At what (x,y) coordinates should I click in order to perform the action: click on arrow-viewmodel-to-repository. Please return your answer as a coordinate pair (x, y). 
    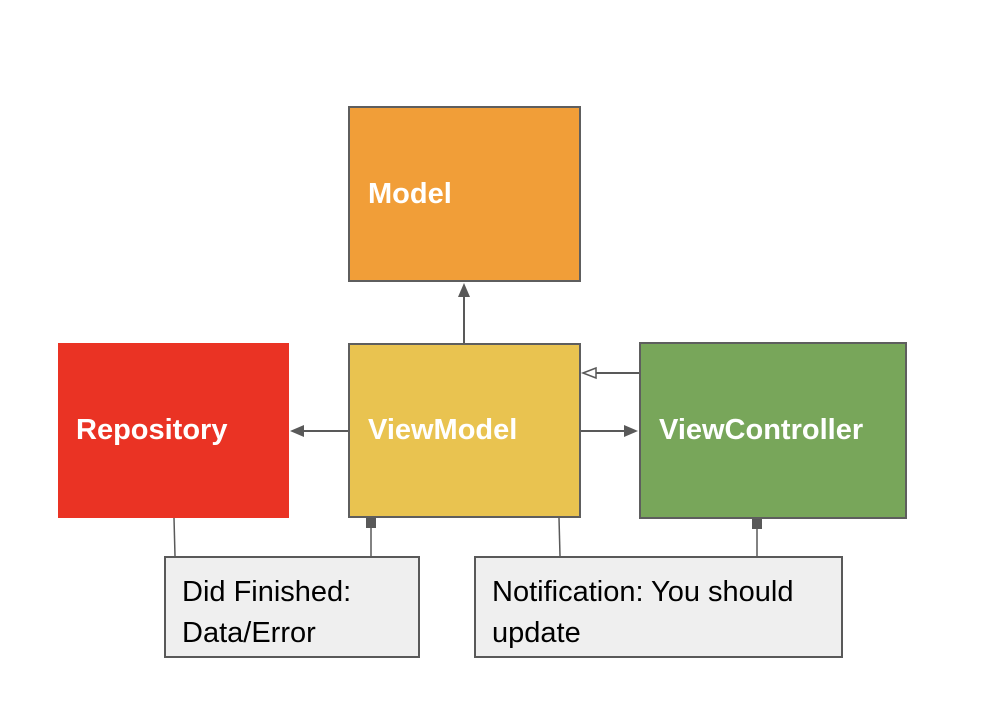
    Looking at the image, I should click on (319, 431).